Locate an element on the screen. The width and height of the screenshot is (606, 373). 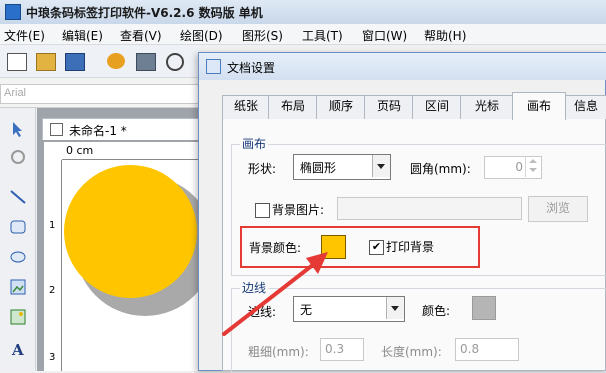
annotation-arrow-icon is located at coordinates (275, 294).